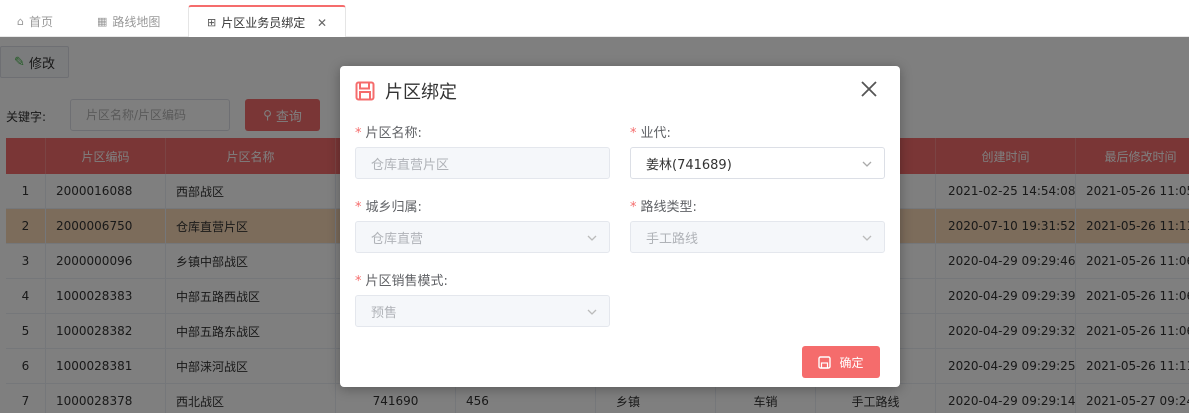 The height and width of the screenshot is (413, 1189). What do you see at coordinates (672, 239) in the screenshot?
I see `route-type-value: 手工路线` at bounding box center [672, 239].